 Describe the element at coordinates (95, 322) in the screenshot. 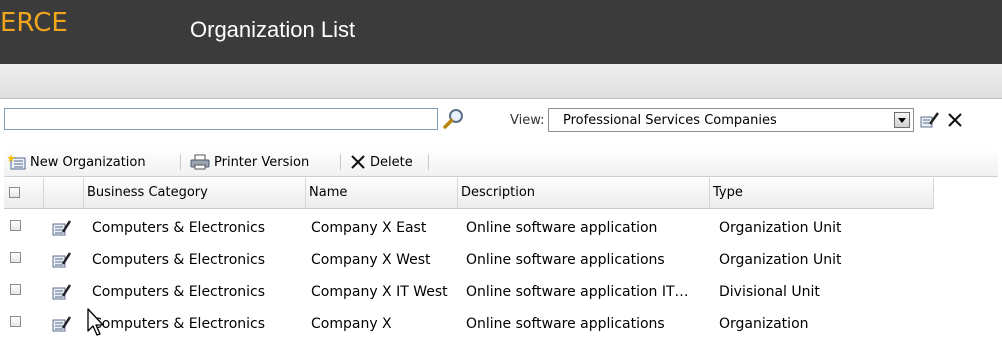

I see `mouse-cursor-icon` at that location.